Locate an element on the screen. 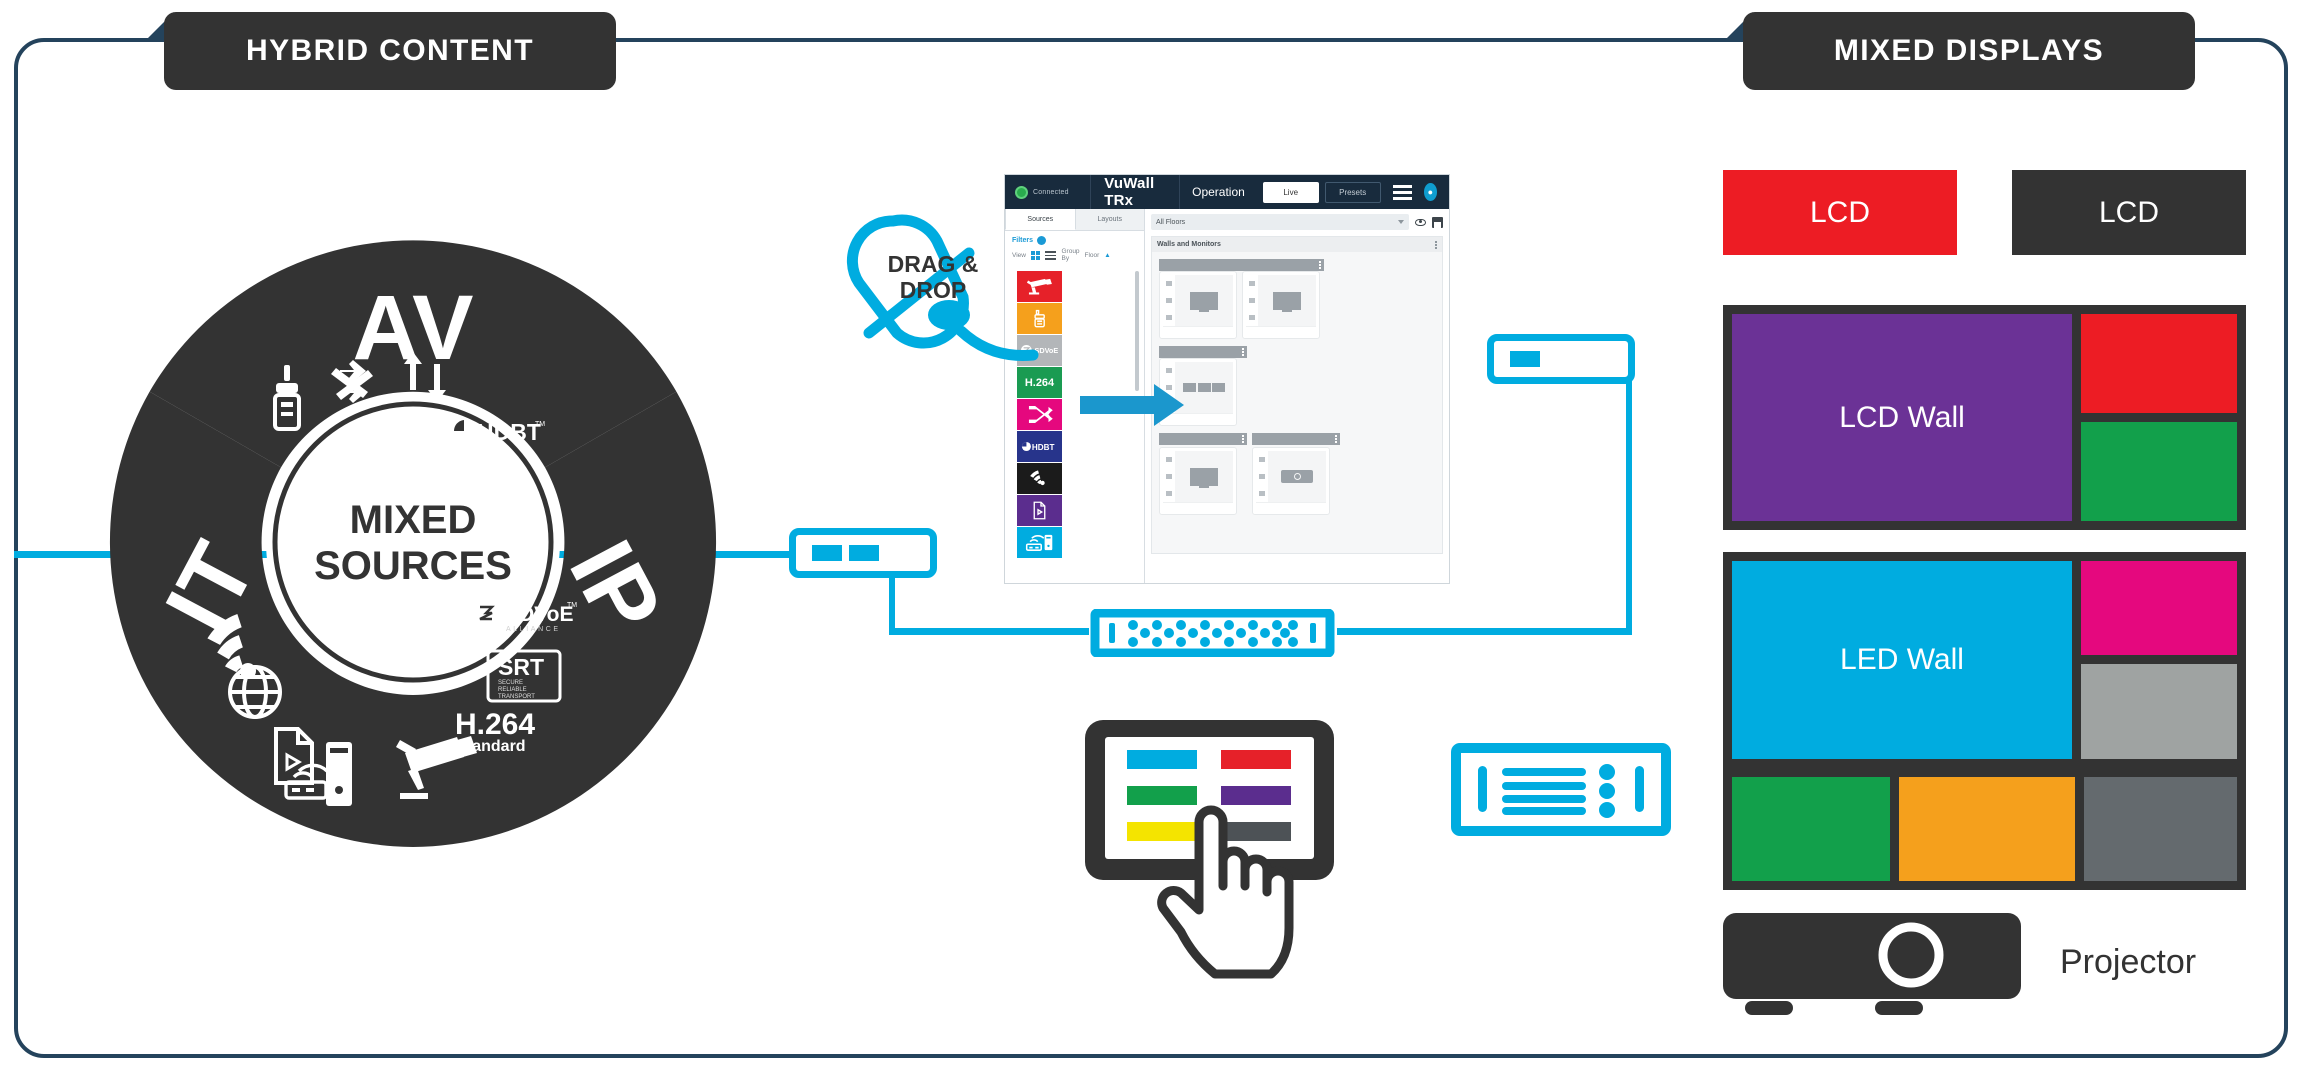 The width and height of the screenshot is (2302, 1079). presets-button: Presets is located at coordinates (1352, 192).